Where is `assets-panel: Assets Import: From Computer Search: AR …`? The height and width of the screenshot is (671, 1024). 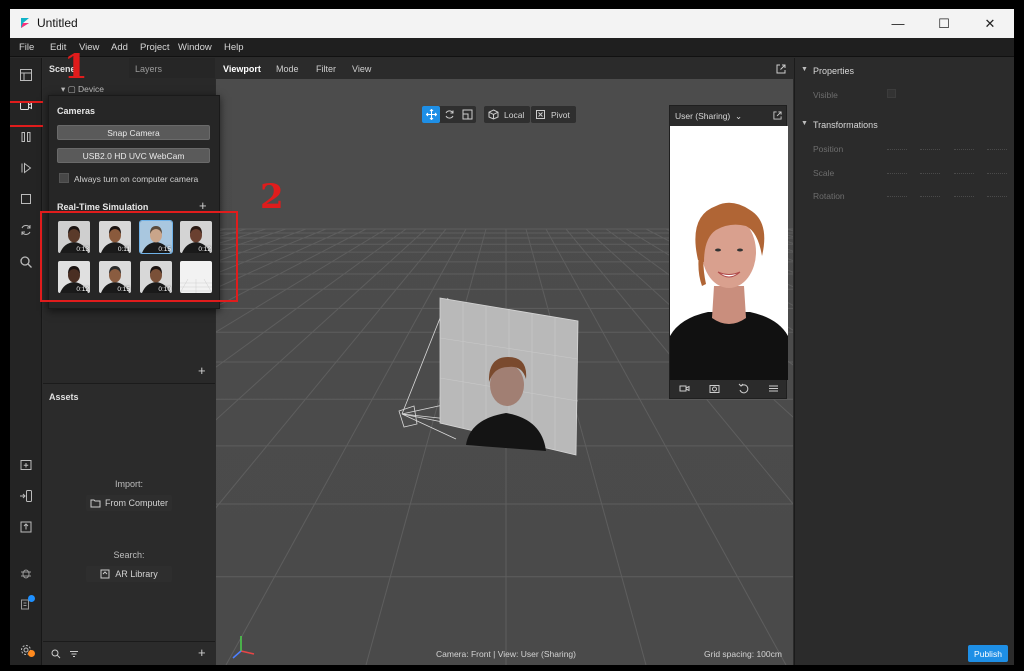
assets-panel: Assets Import: From Computer Search: AR … is located at coordinates (129, 524).